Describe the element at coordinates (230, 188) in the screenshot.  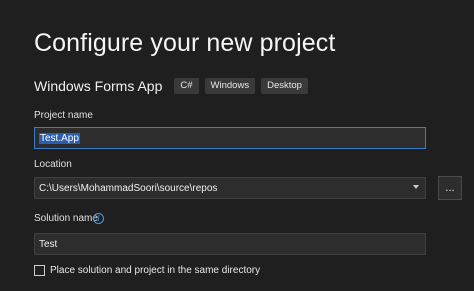
I see `location-combobox: C:\Users\MohammadSoori\source\repos` at that location.